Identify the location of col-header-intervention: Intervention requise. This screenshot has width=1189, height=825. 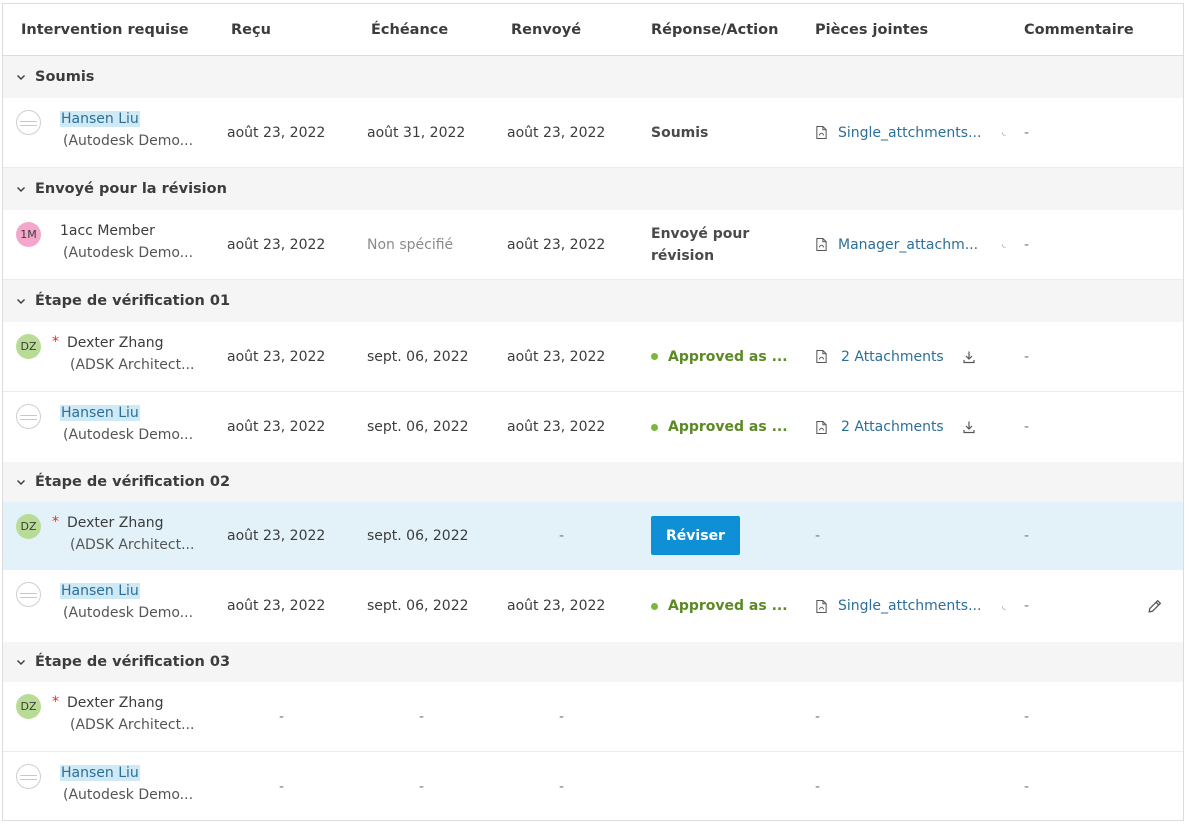
(105, 29).